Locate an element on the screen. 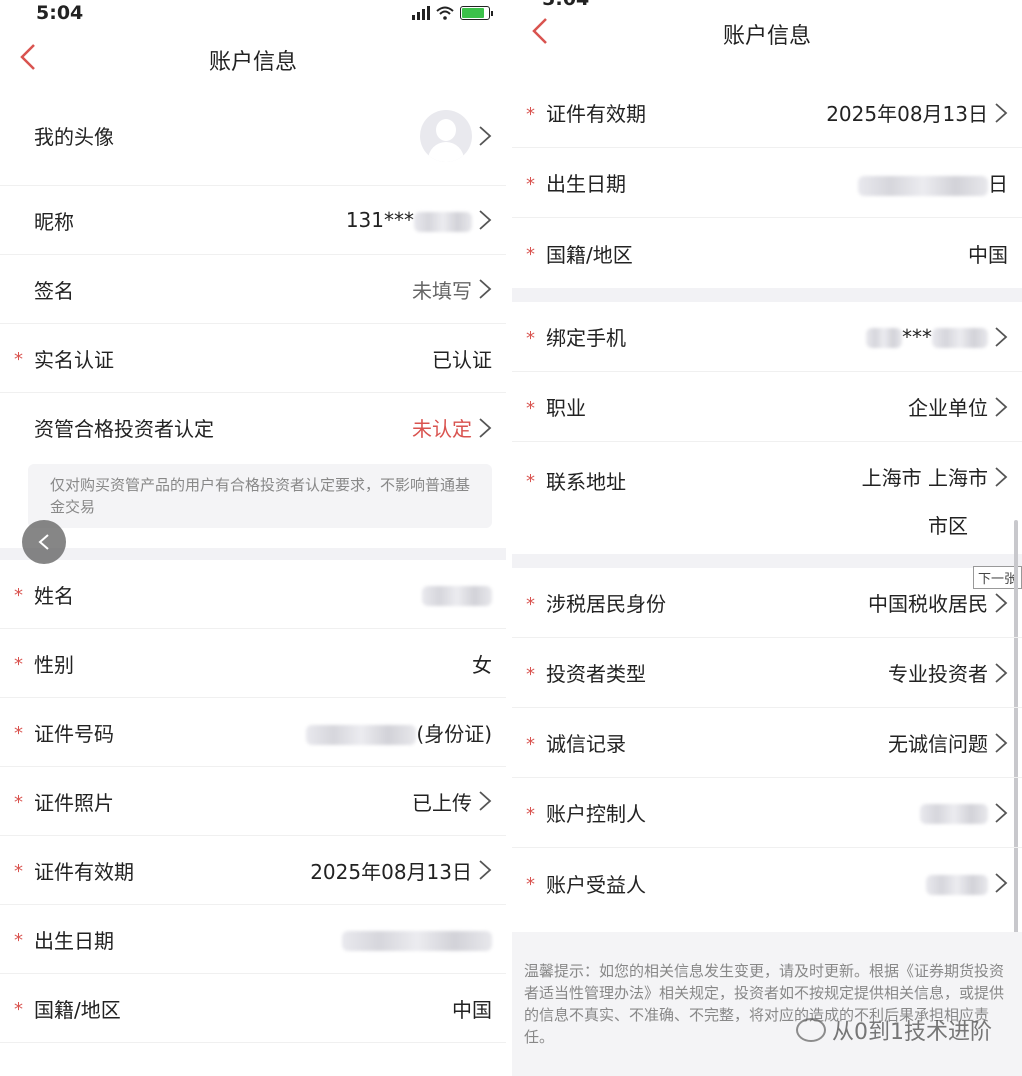  signature-label: 签名 is located at coordinates (54, 290).